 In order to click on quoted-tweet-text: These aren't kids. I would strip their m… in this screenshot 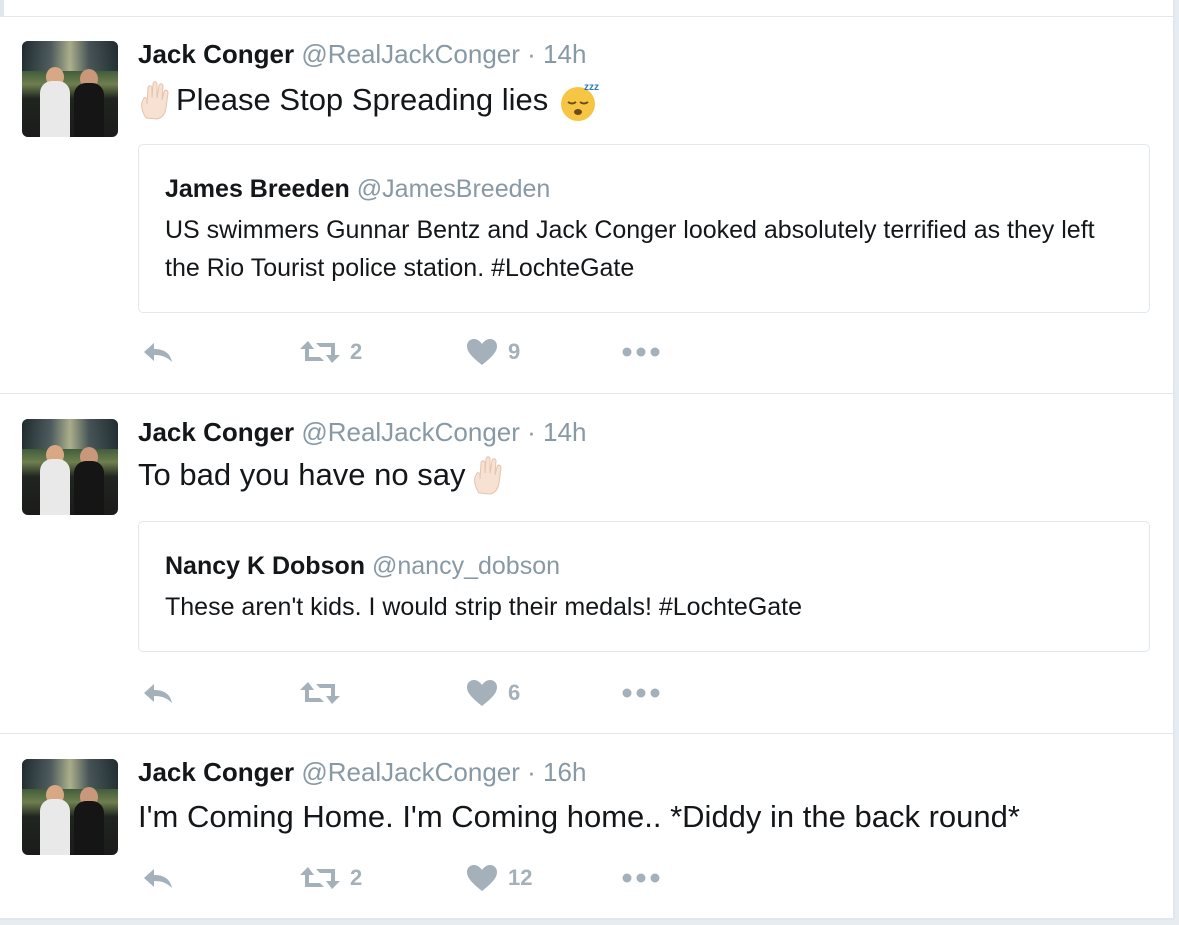, I will do `click(484, 607)`.